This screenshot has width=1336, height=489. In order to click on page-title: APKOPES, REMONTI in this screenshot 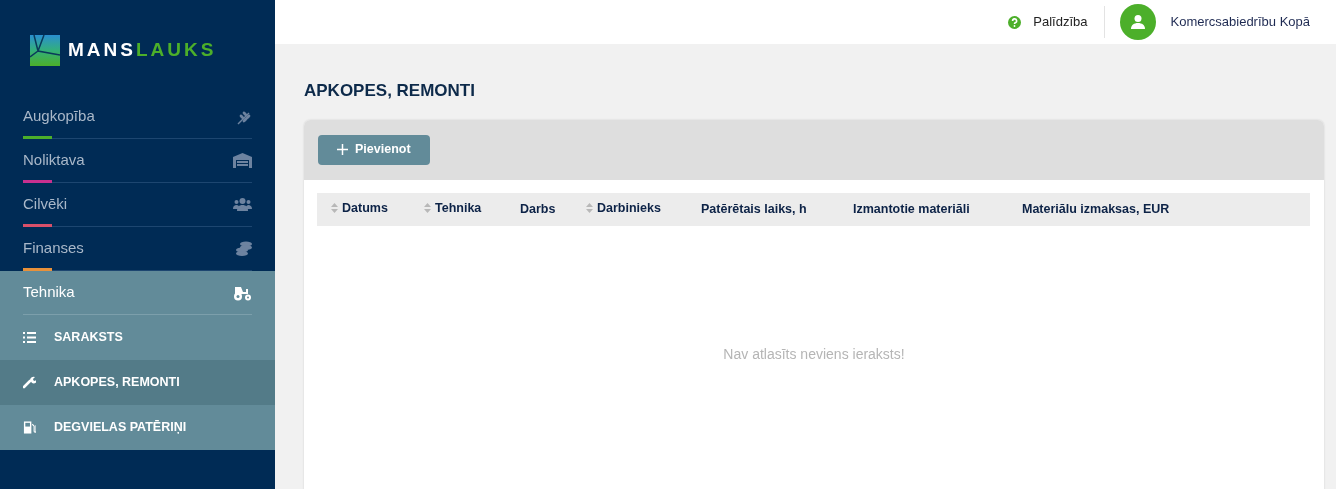, I will do `click(390, 91)`.